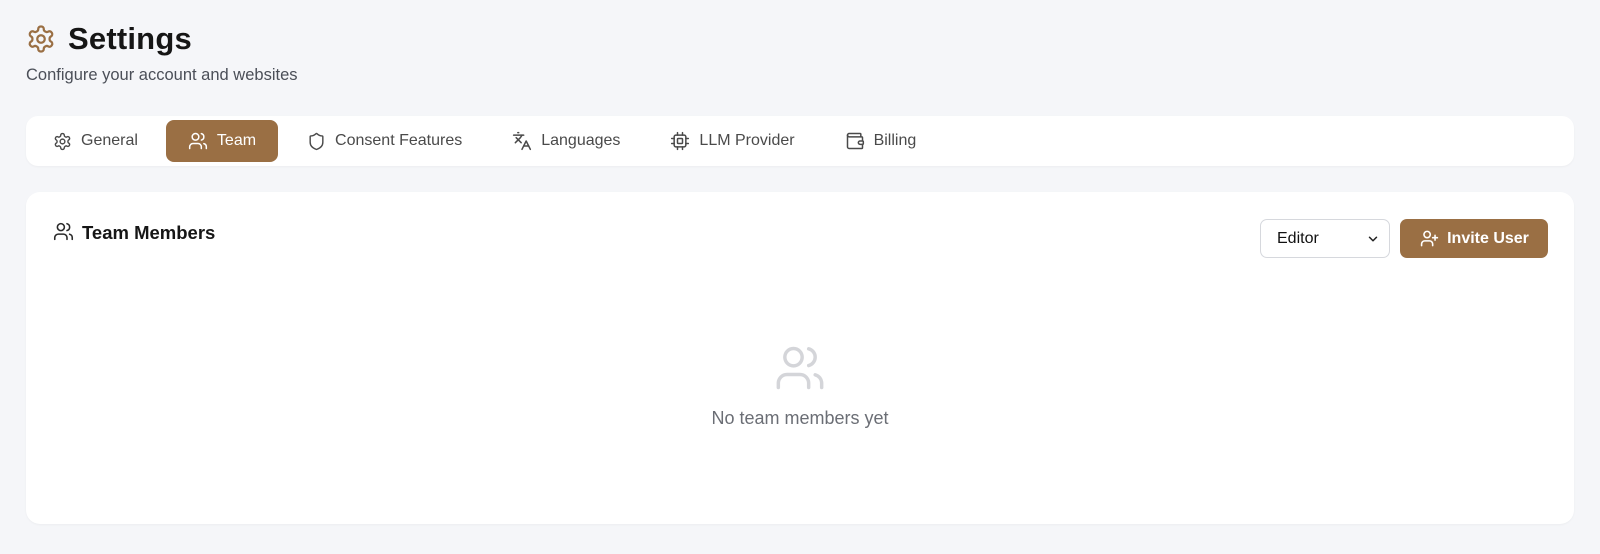 This screenshot has width=1600, height=554. Describe the element at coordinates (316, 141) in the screenshot. I see `shield-icon` at that location.